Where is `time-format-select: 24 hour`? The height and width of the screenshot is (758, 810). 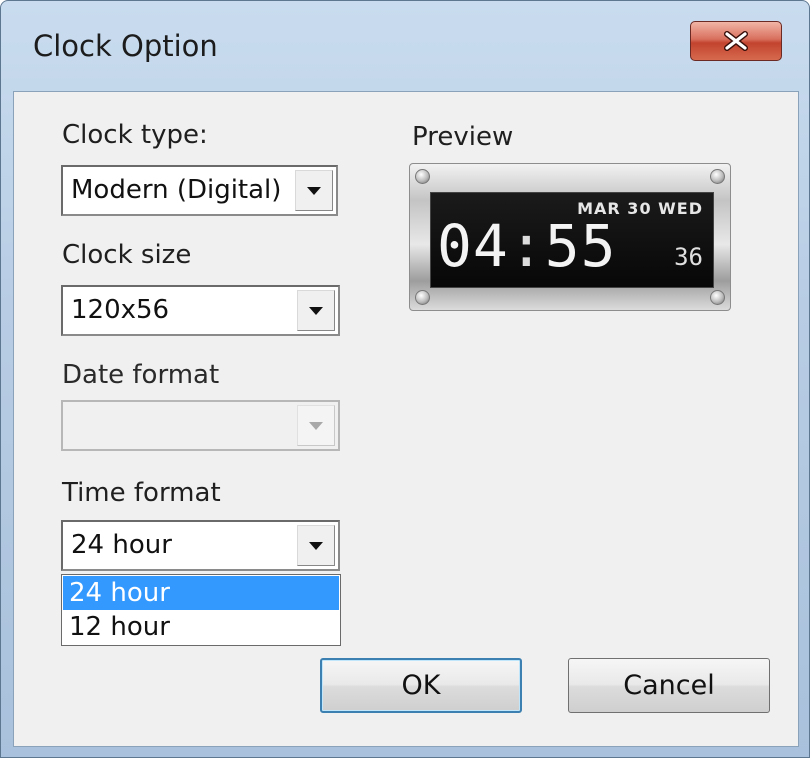 time-format-select: 24 hour is located at coordinates (200, 545).